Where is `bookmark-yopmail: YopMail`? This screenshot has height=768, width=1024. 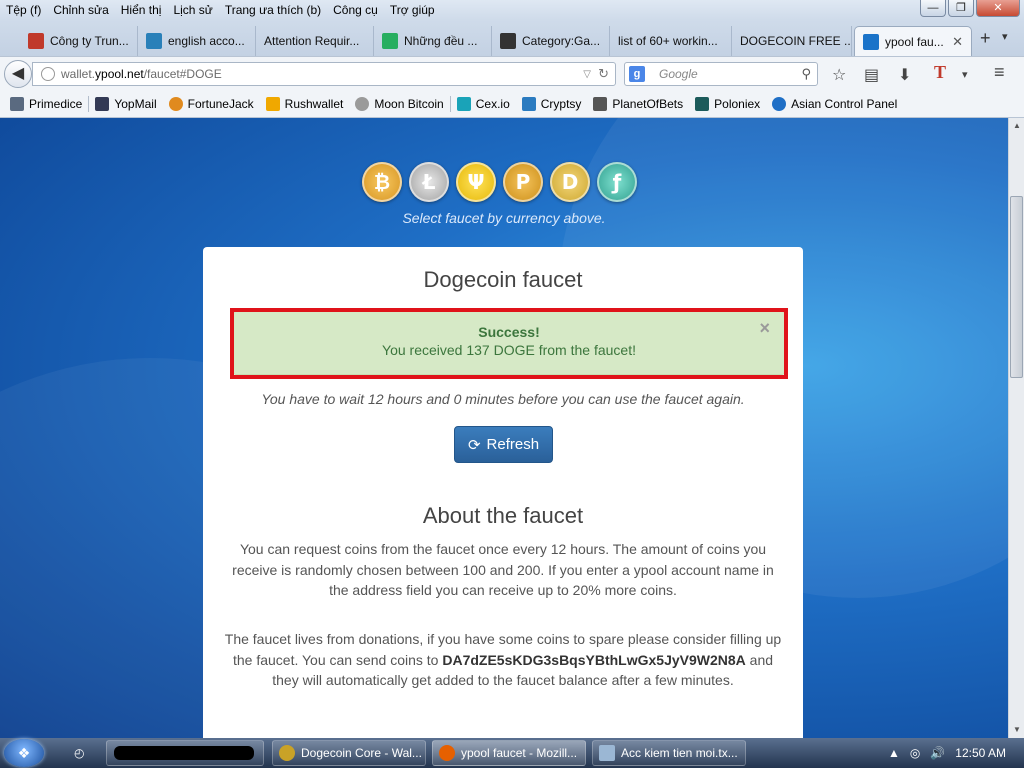 bookmark-yopmail: YopMail is located at coordinates (125, 103).